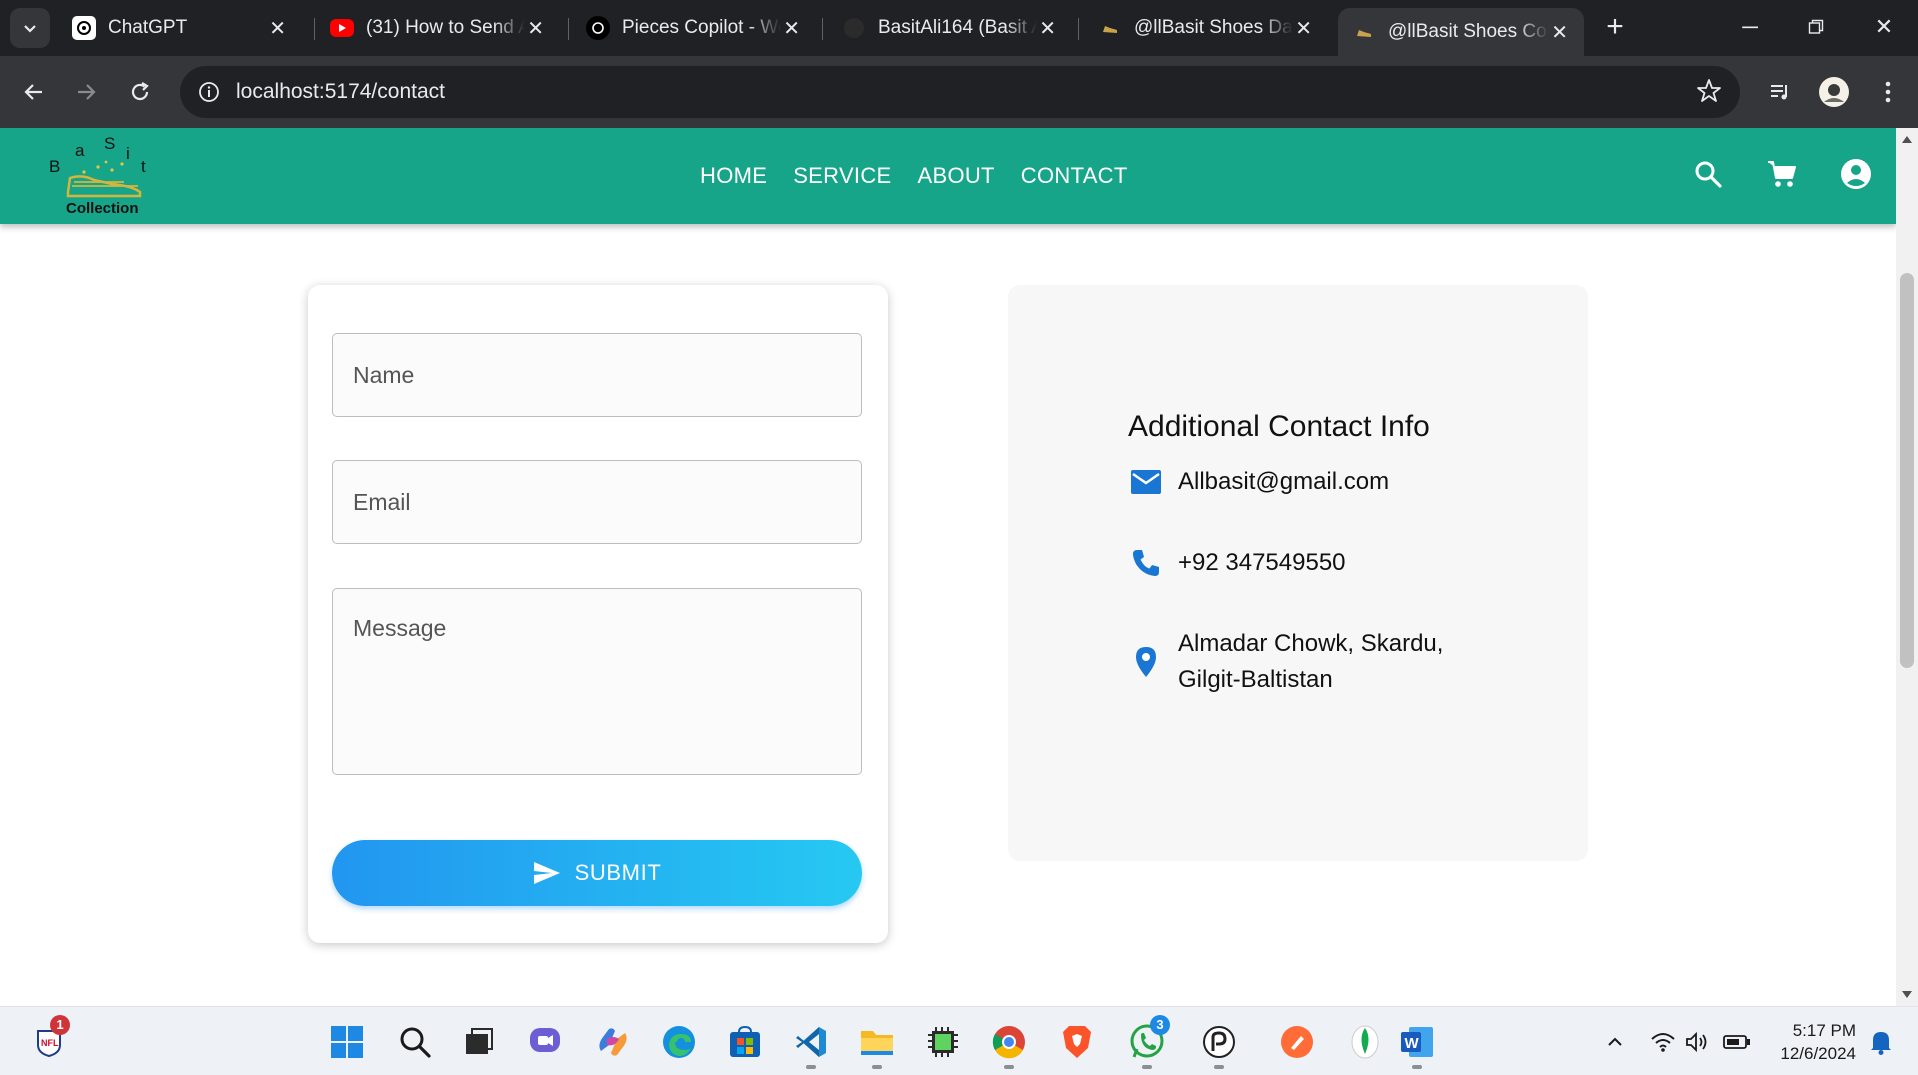  I want to click on account-circle-icon, so click(1856, 174).